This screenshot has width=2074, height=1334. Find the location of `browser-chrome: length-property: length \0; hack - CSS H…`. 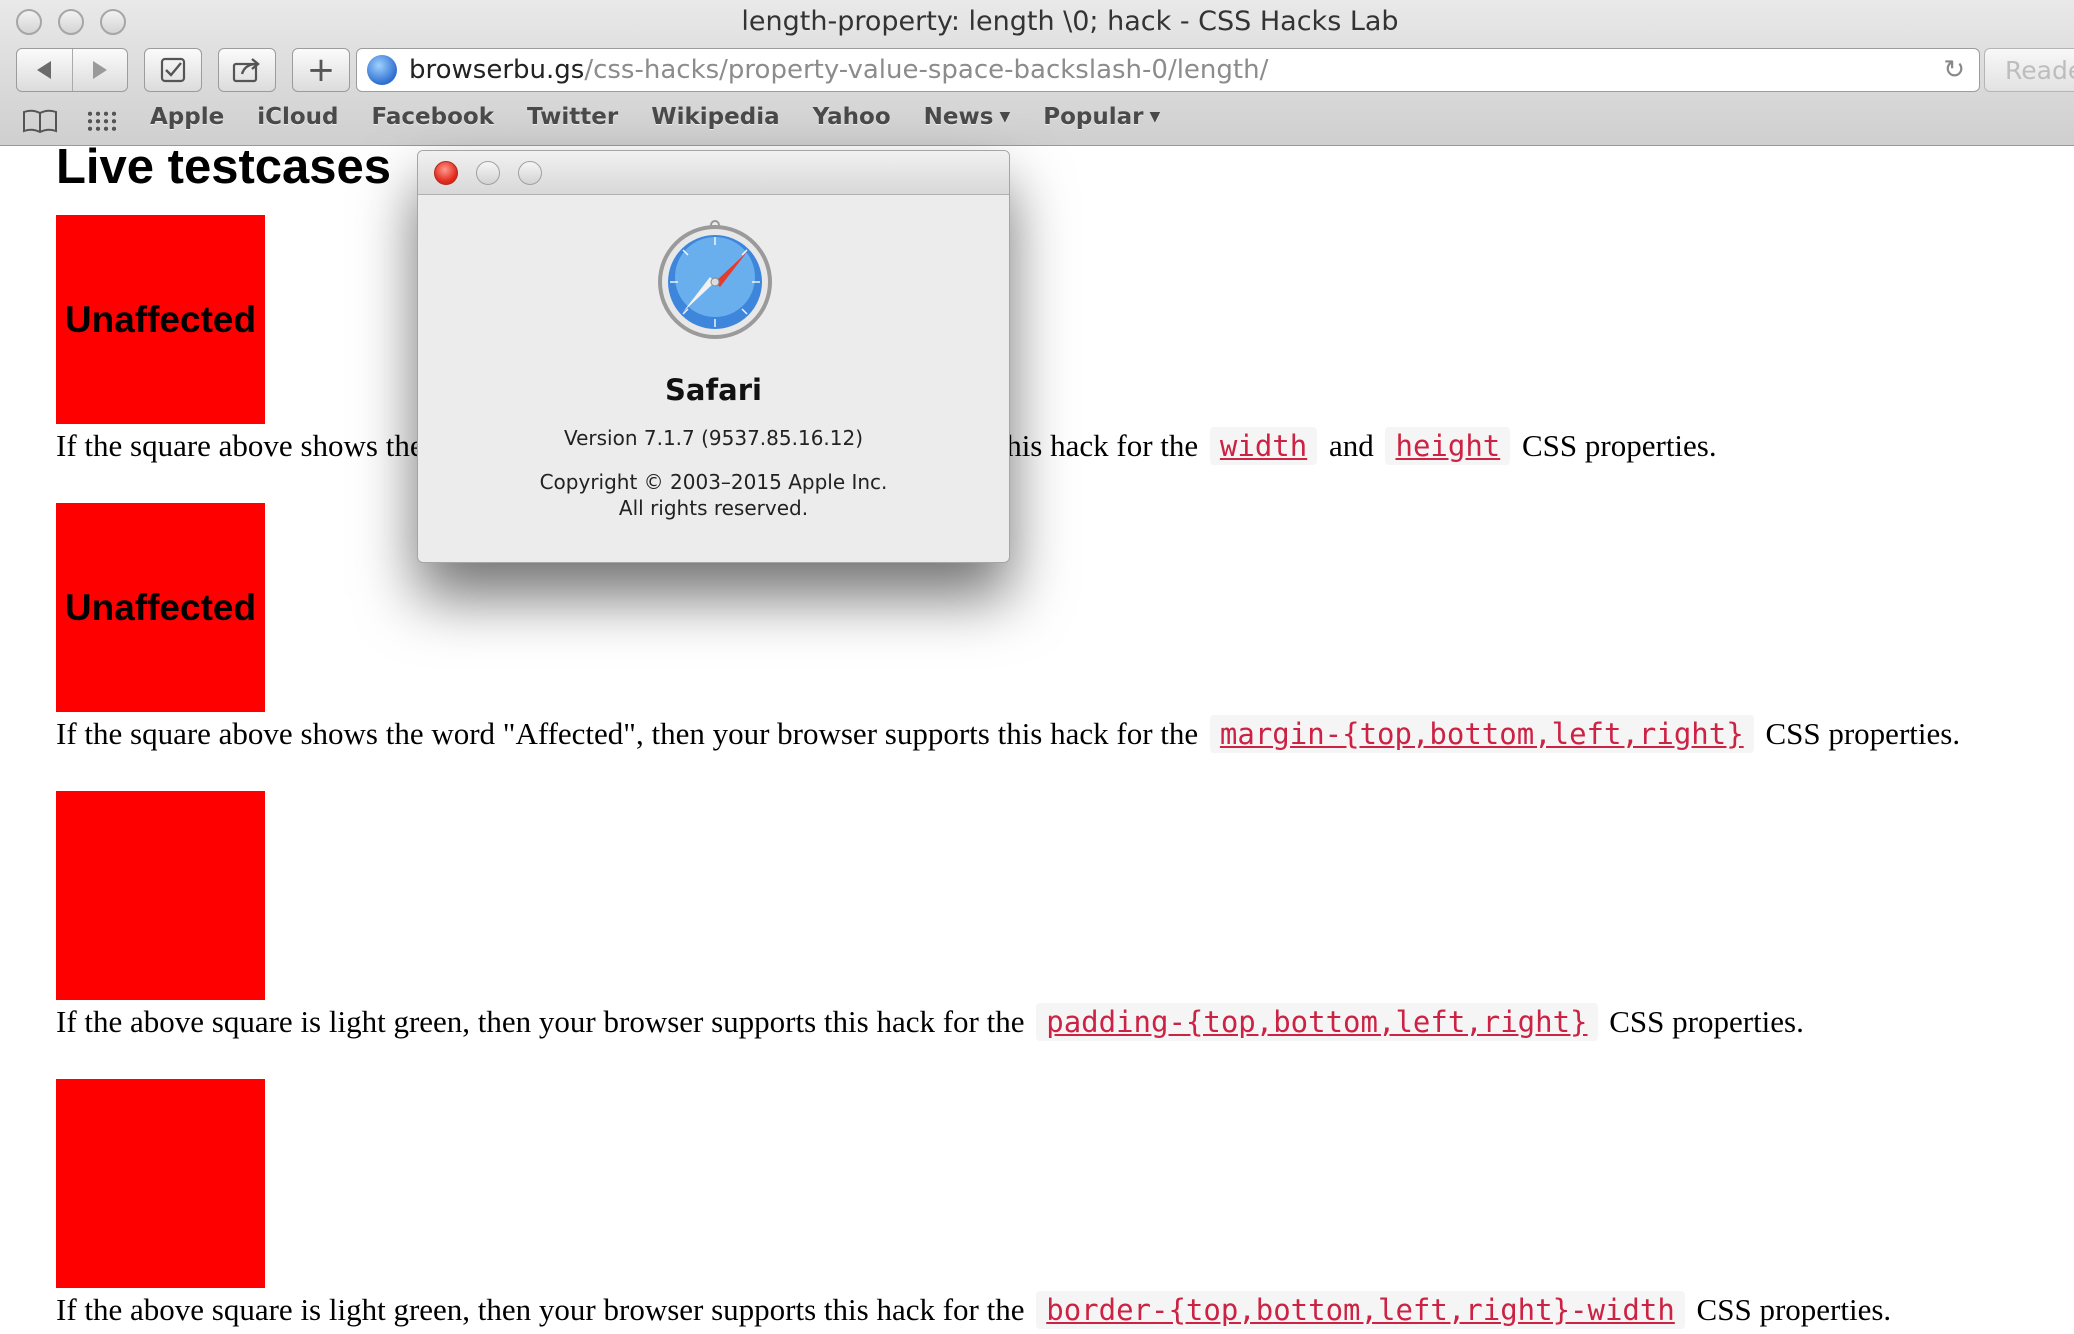

browser-chrome: length-property: length \0; hack - CSS H… is located at coordinates (1037, 73).